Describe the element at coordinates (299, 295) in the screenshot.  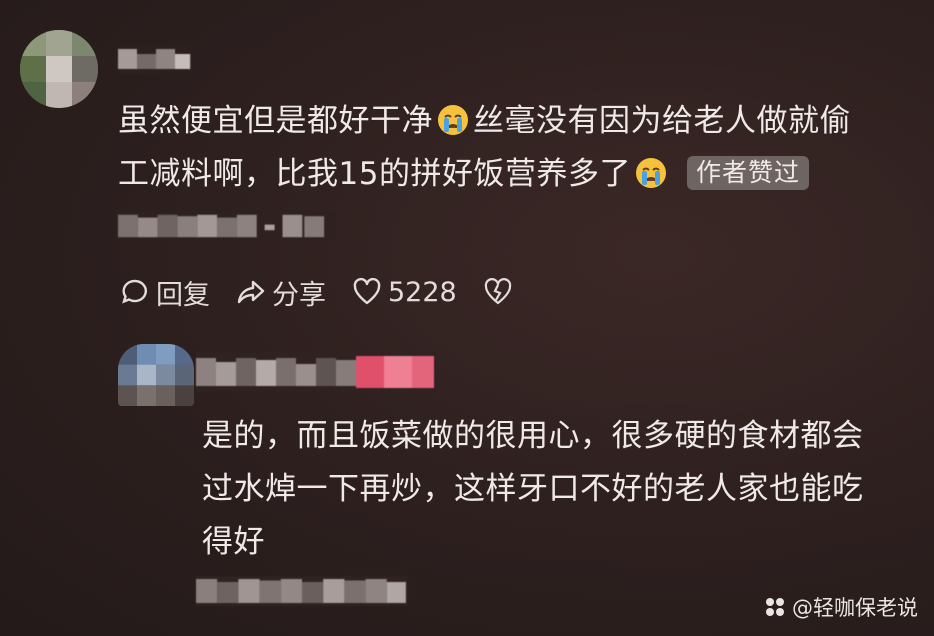
I see `share-label: 分享` at that location.